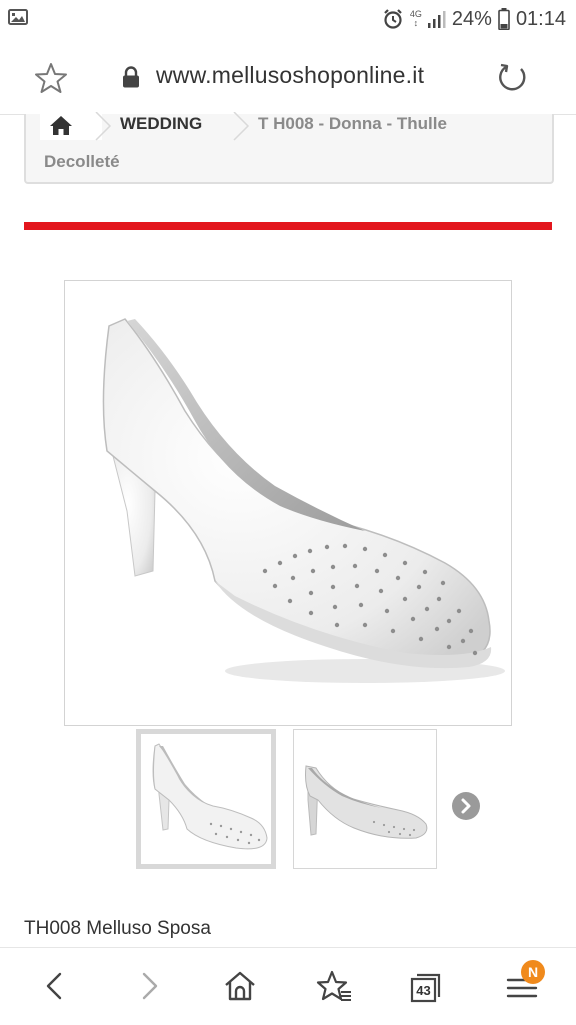 The height and width of the screenshot is (1025, 576). What do you see at coordinates (18, 17) in the screenshot?
I see `photo-icon` at bounding box center [18, 17].